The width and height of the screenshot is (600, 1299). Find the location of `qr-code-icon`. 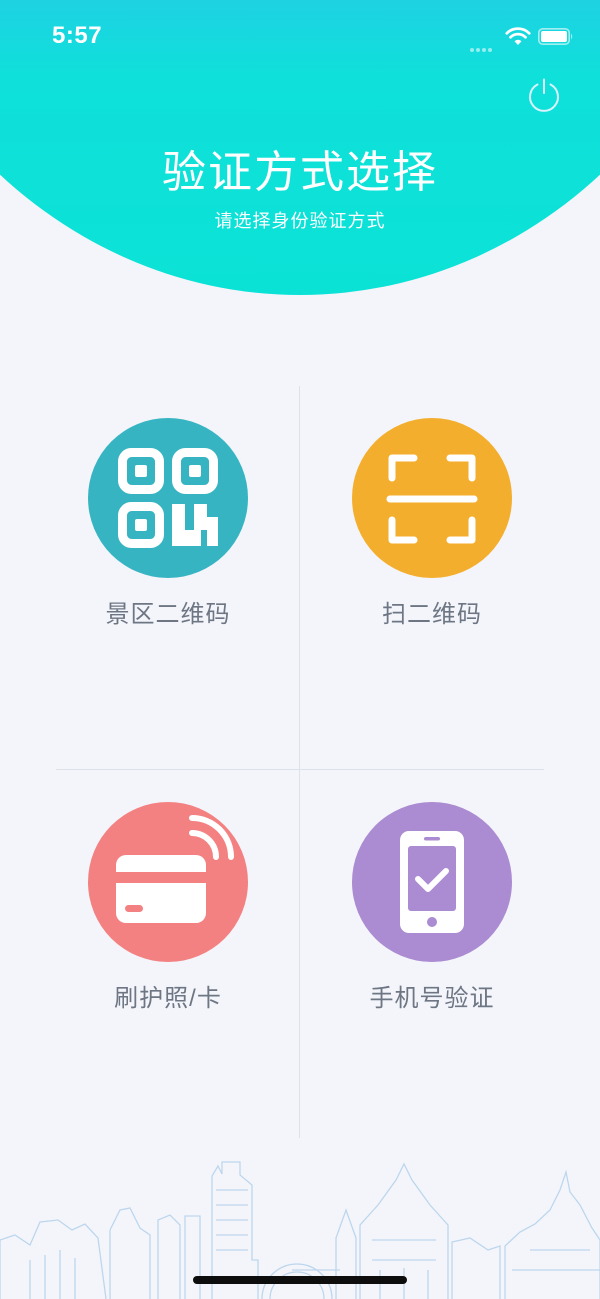

qr-code-icon is located at coordinates (168, 498).